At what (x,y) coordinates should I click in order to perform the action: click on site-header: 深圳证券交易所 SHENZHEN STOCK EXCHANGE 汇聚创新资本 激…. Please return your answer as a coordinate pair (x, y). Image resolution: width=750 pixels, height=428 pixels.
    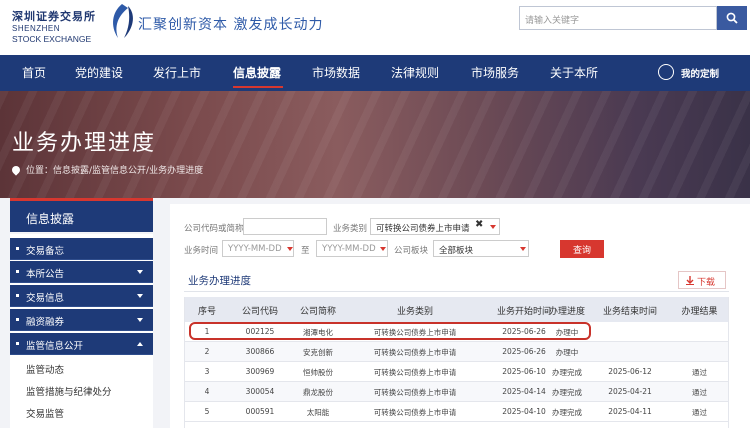
    Looking at the image, I should click on (375, 27).